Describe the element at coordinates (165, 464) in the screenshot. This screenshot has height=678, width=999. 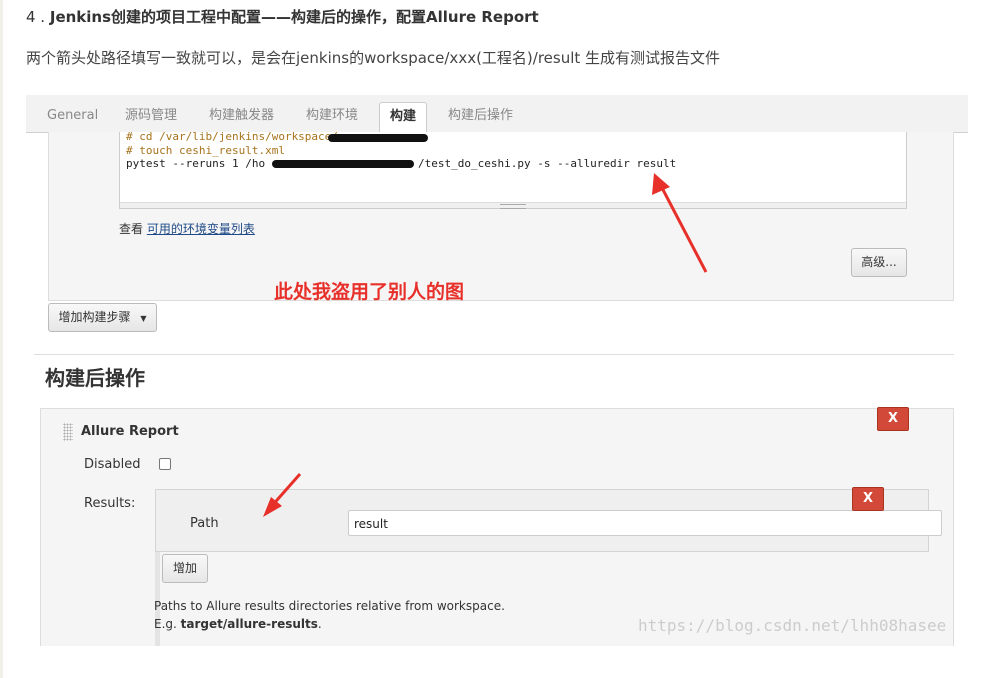
I see `disabled-checkbox` at that location.